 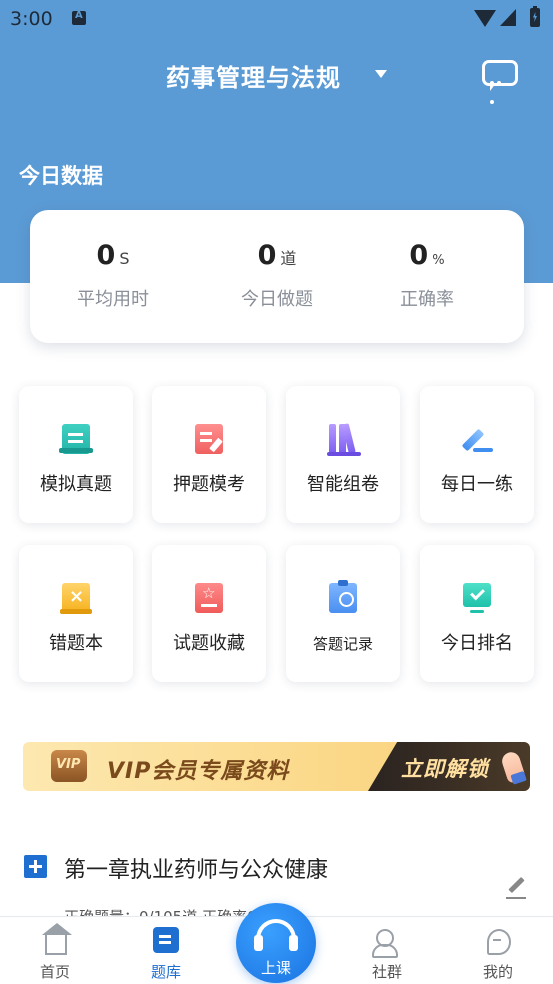 What do you see at coordinates (277, 299) in the screenshot?
I see `stat-label: 今日做题` at bounding box center [277, 299].